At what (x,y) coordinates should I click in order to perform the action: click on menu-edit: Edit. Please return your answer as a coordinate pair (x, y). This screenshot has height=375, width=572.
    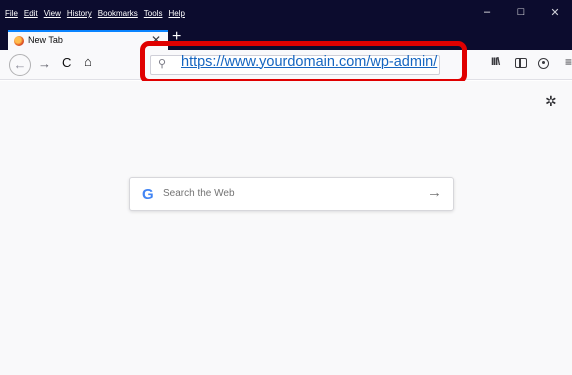
    Looking at the image, I should click on (31, 16).